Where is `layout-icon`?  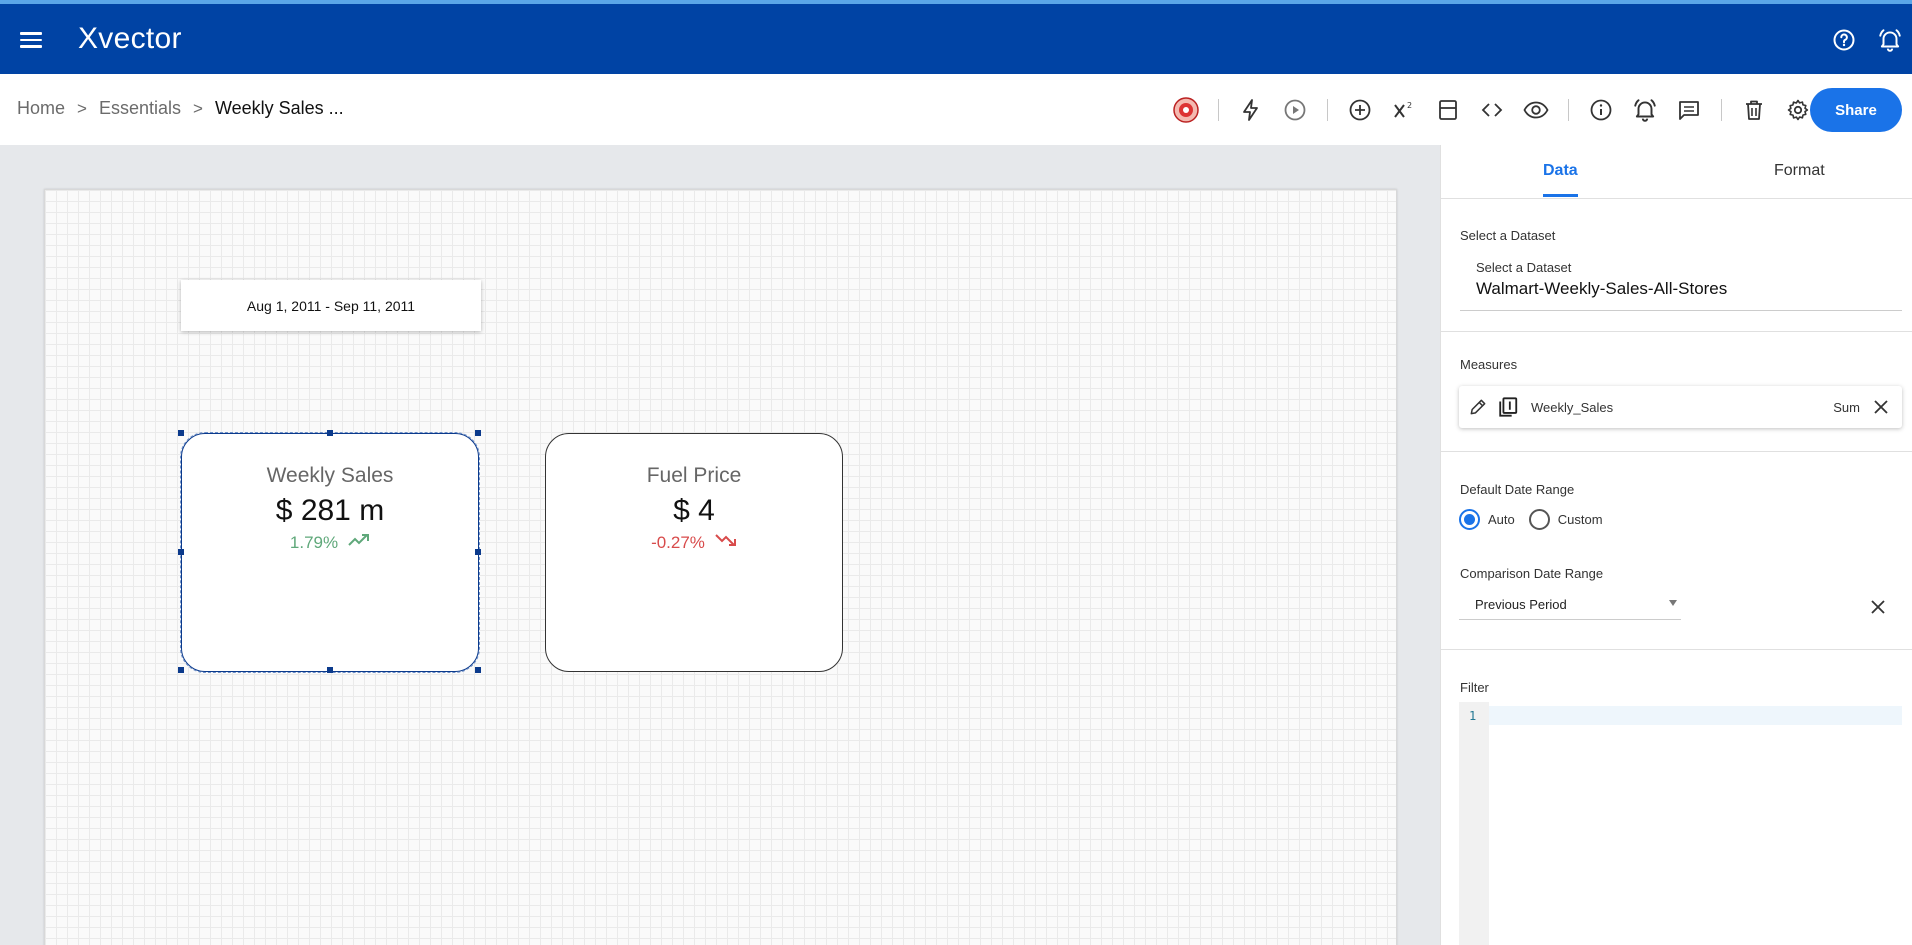
layout-icon is located at coordinates (1448, 110).